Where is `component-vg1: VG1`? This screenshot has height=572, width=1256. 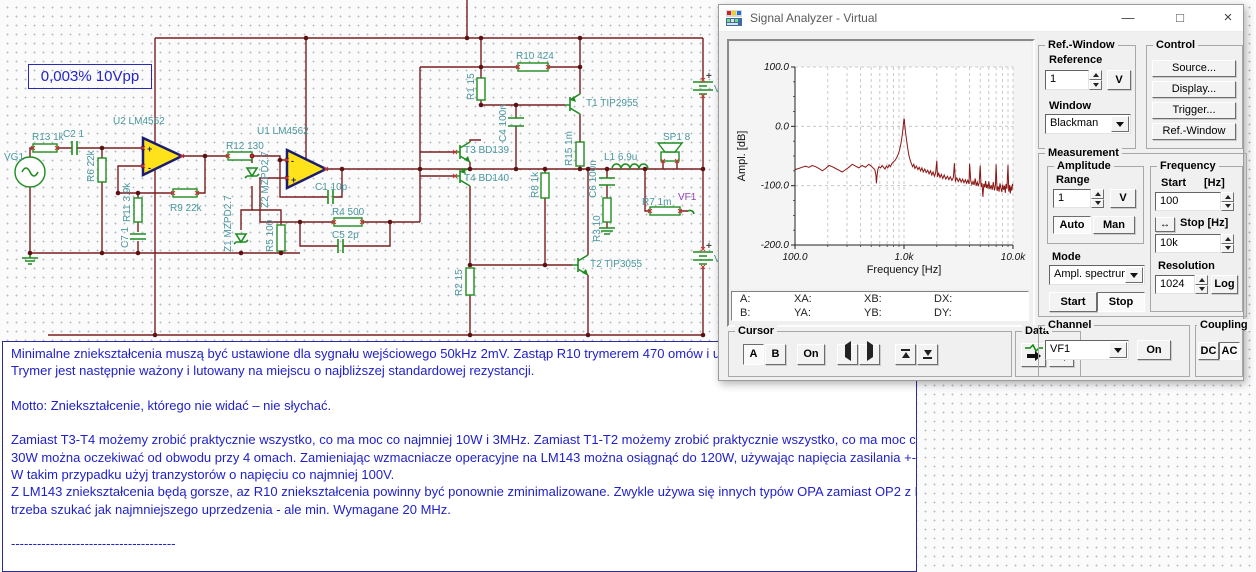 component-vg1: VG1 is located at coordinates (25, 170).